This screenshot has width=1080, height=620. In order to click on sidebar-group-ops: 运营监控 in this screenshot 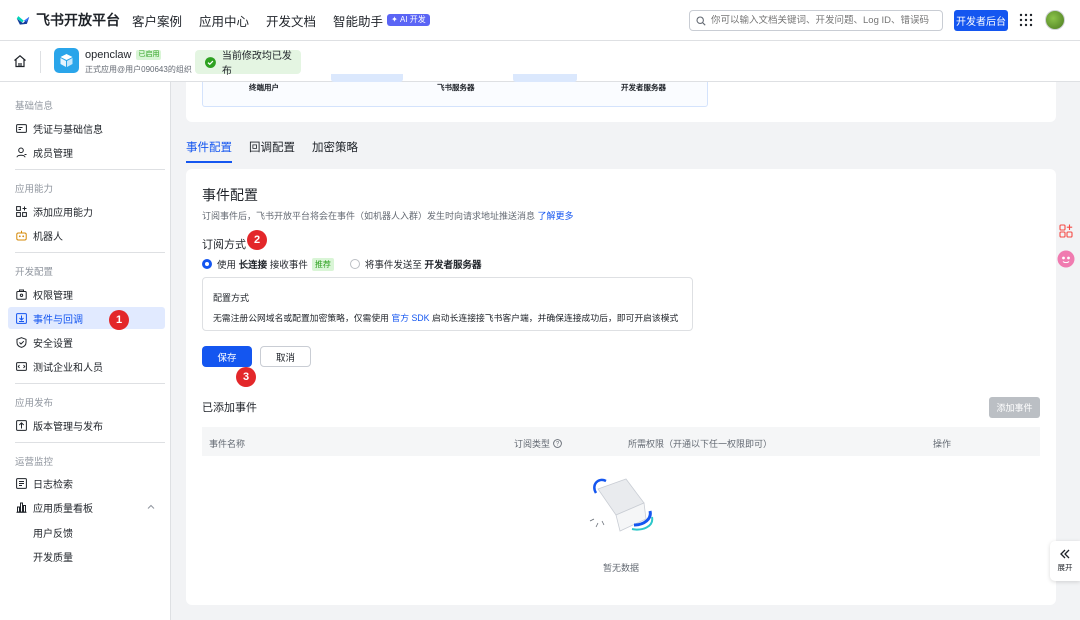, I will do `click(34, 462)`.